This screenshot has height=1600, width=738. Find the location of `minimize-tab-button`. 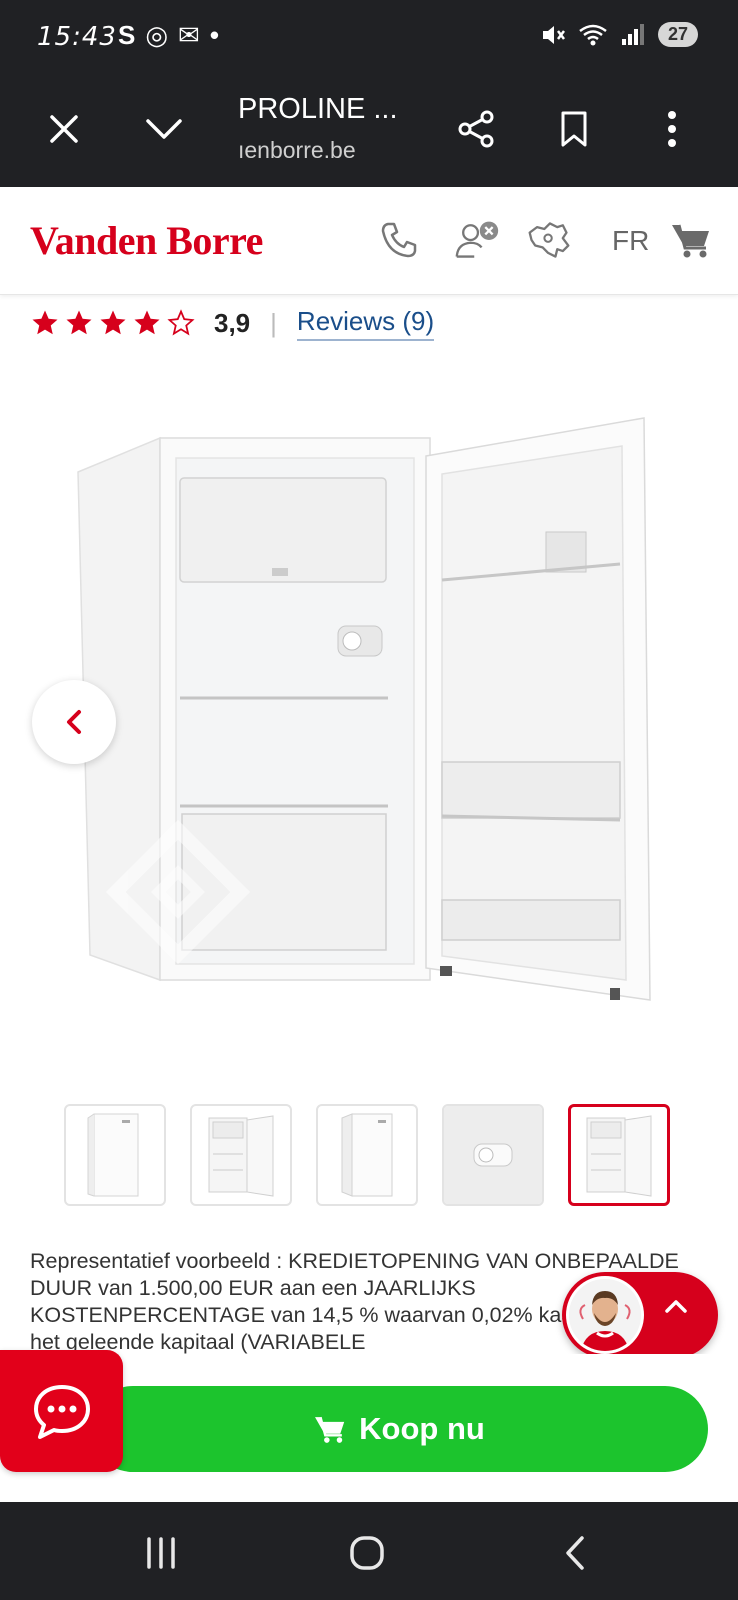

minimize-tab-button is located at coordinates (164, 129).